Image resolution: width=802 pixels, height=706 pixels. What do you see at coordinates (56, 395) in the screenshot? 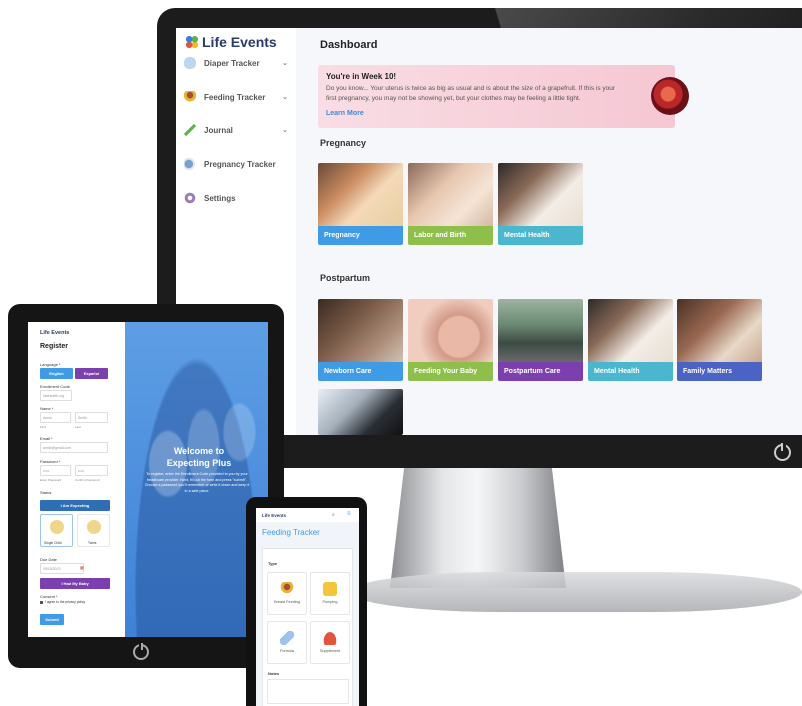
I see `enrollment-code-input: Nathealth.org` at bounding box center [56, 395].